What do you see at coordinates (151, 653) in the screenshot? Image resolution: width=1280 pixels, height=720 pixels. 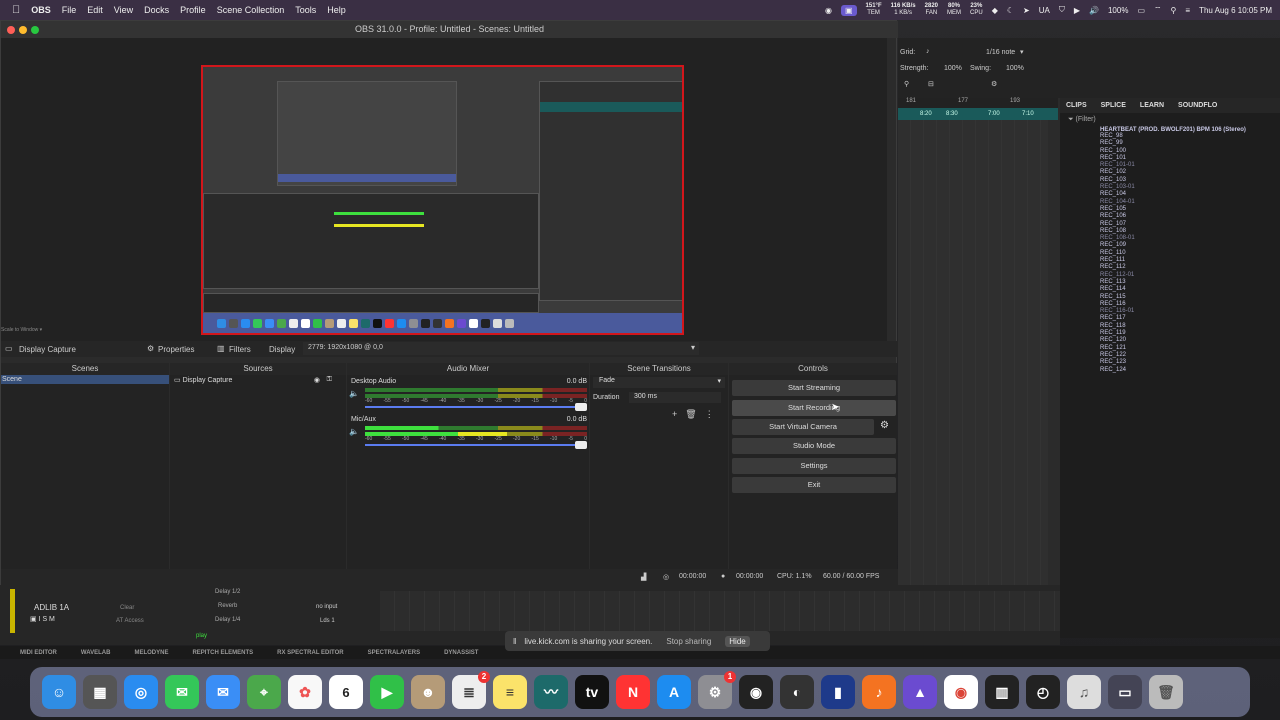 I see `plugin-melodyne: MELODYNE` at bounding box center [151, 653].